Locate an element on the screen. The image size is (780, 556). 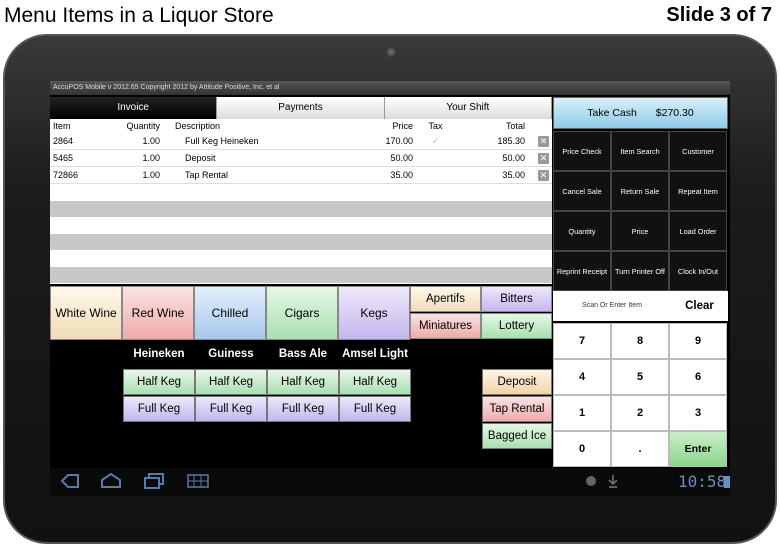
brand-heineken: Heineken is located at coordinates (159, 354).